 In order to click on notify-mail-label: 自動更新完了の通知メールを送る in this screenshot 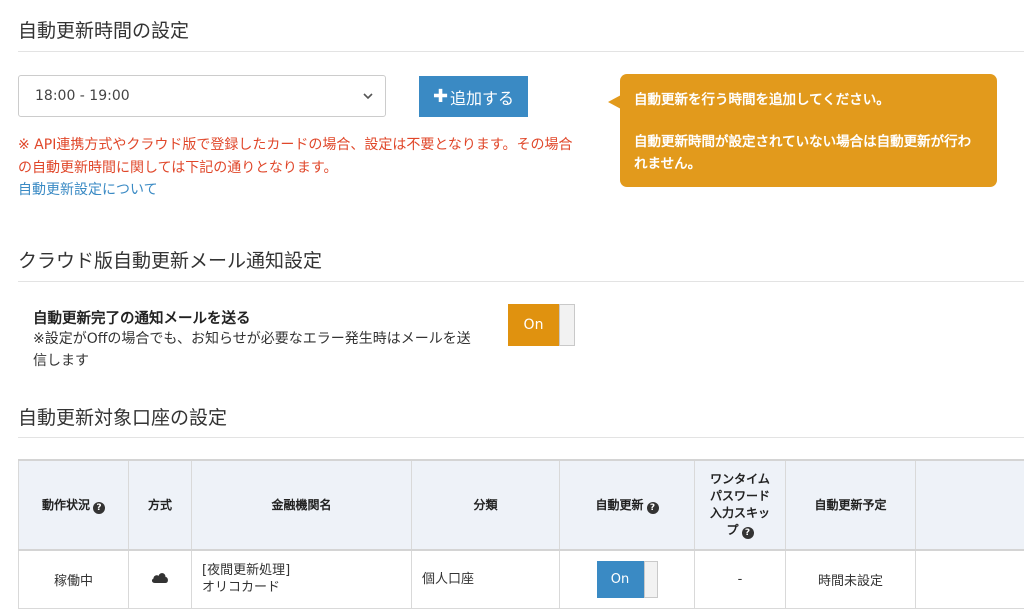, I will do `click(142, 319)`.